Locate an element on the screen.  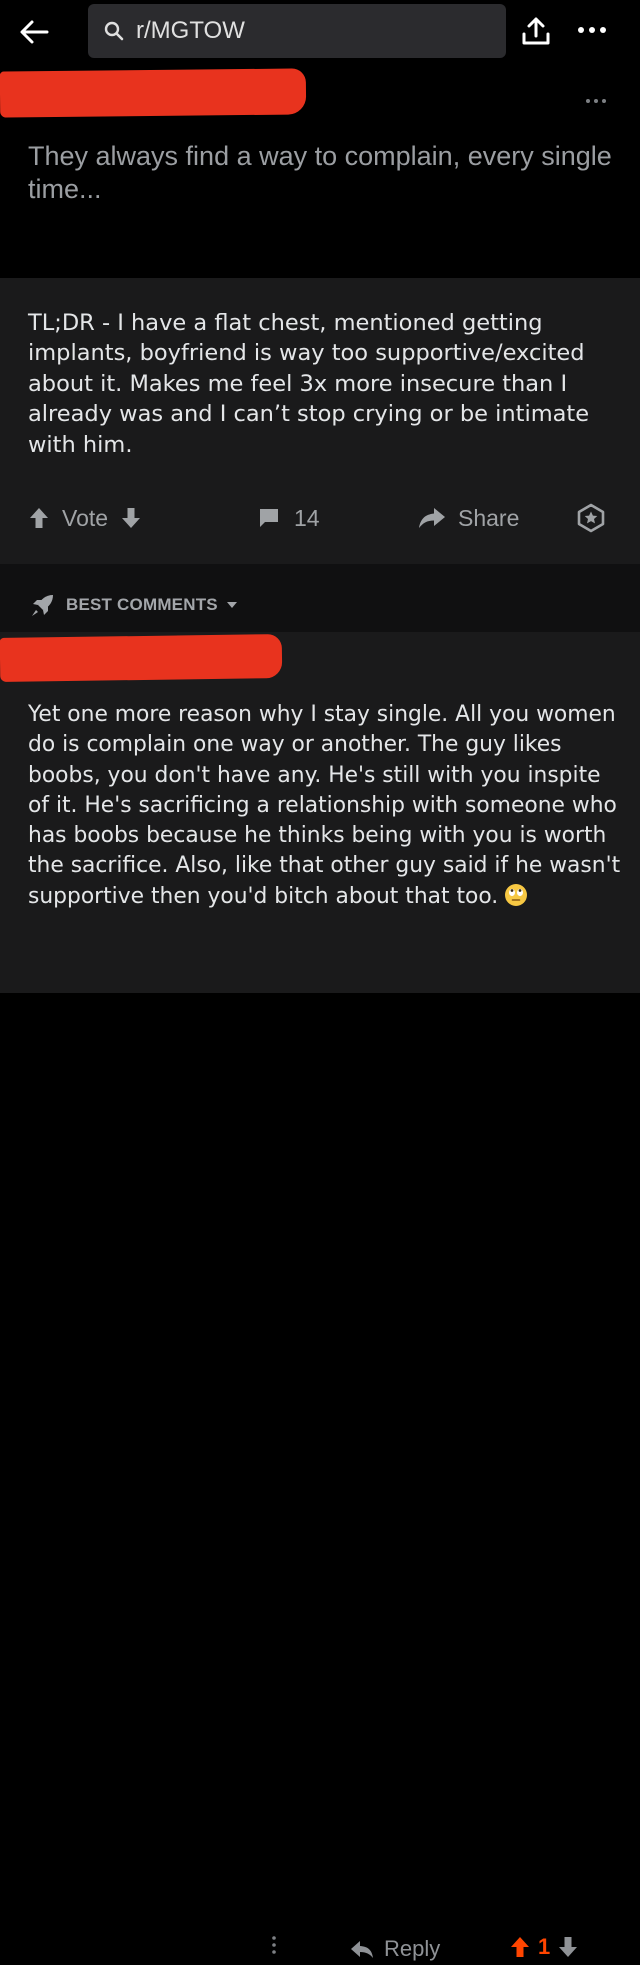
award-icon is located at coordinates (591, 518).